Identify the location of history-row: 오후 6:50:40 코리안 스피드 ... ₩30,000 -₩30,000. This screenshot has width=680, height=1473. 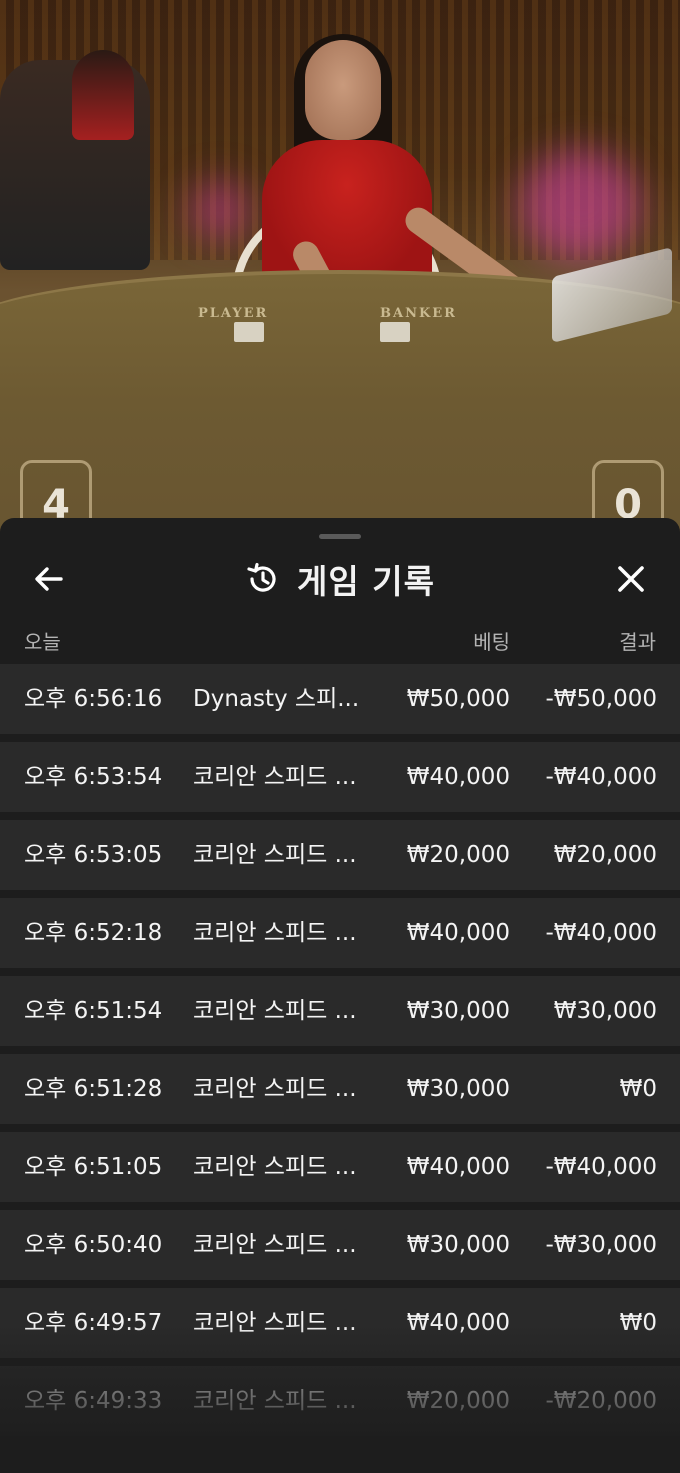
(340, 1245).